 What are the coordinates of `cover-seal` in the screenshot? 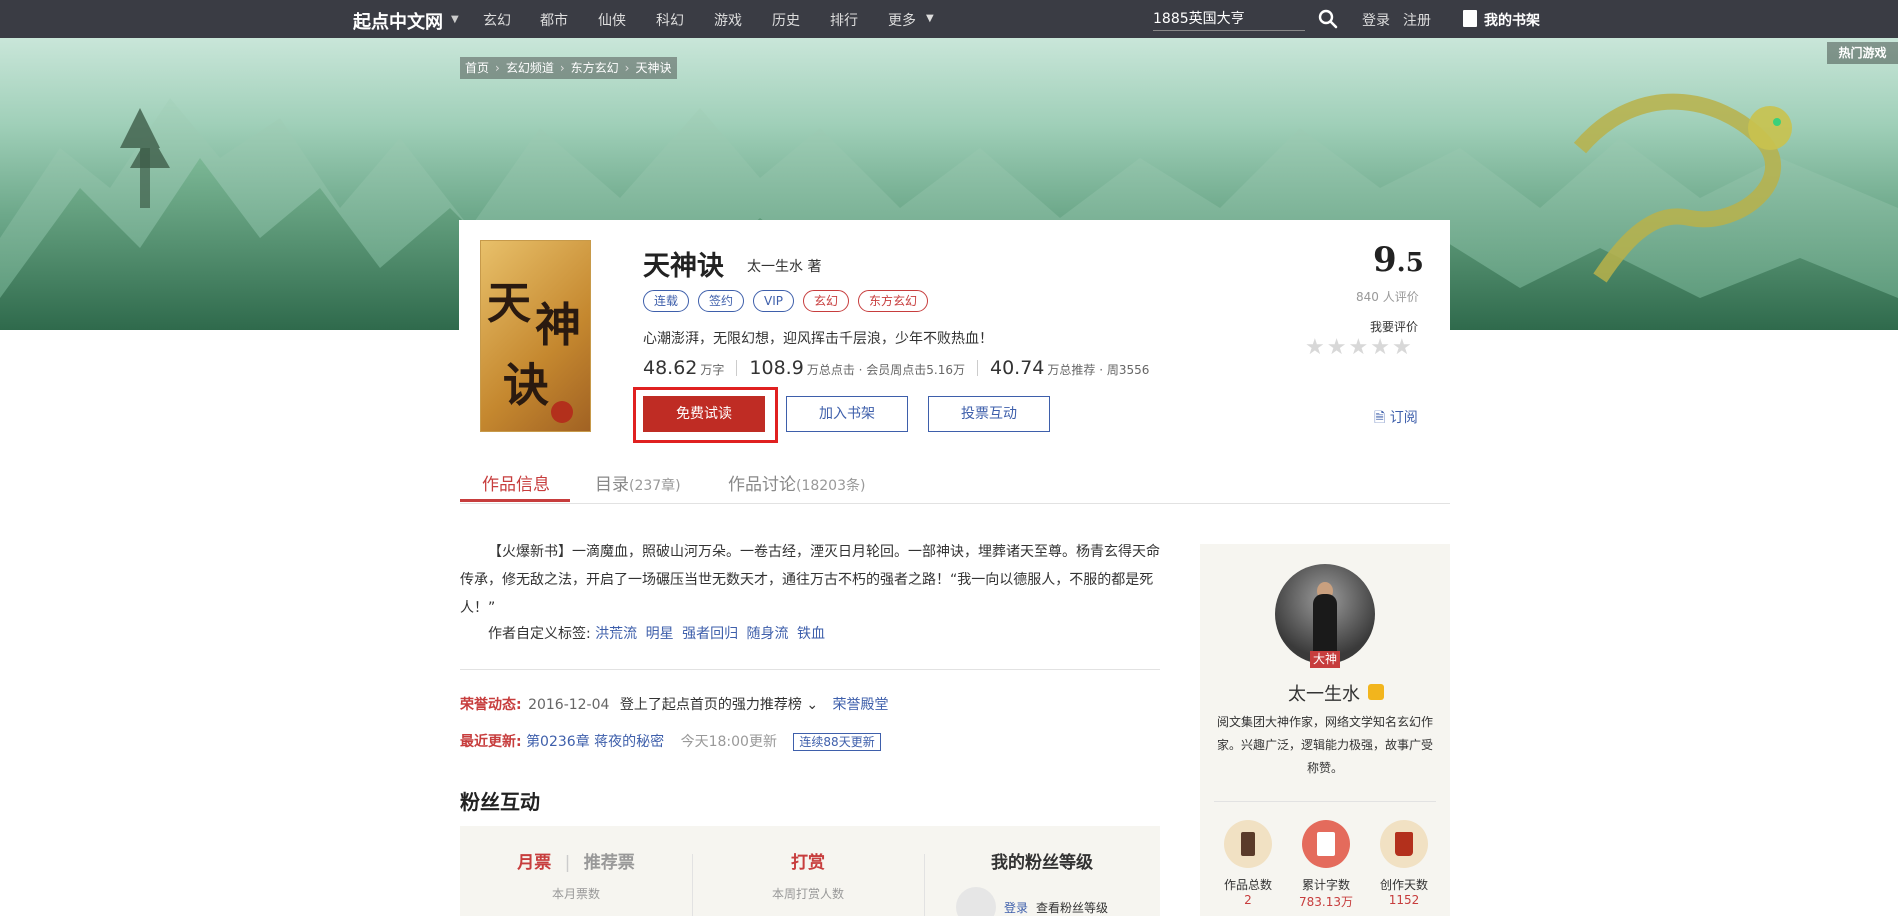 It's located at (562, 412).